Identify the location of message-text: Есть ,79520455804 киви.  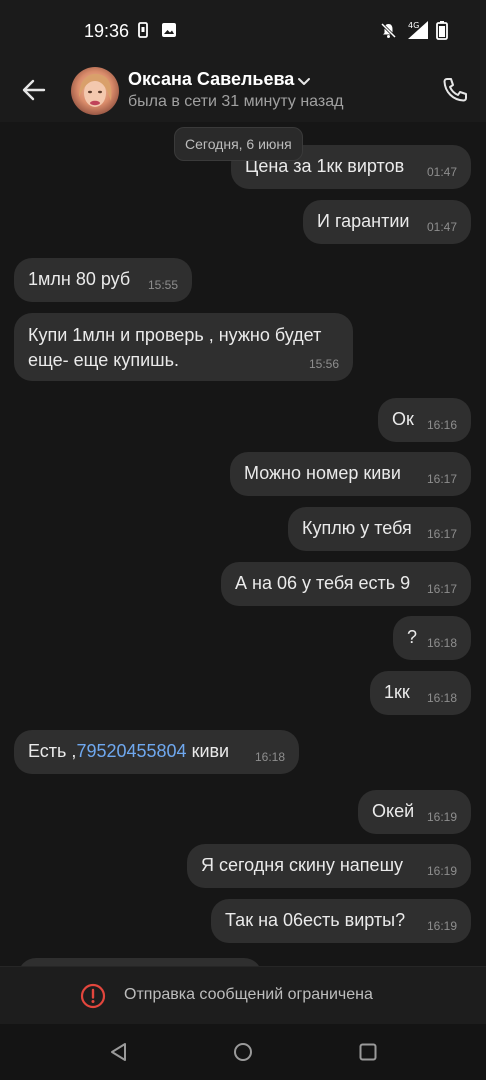
(128, 751).